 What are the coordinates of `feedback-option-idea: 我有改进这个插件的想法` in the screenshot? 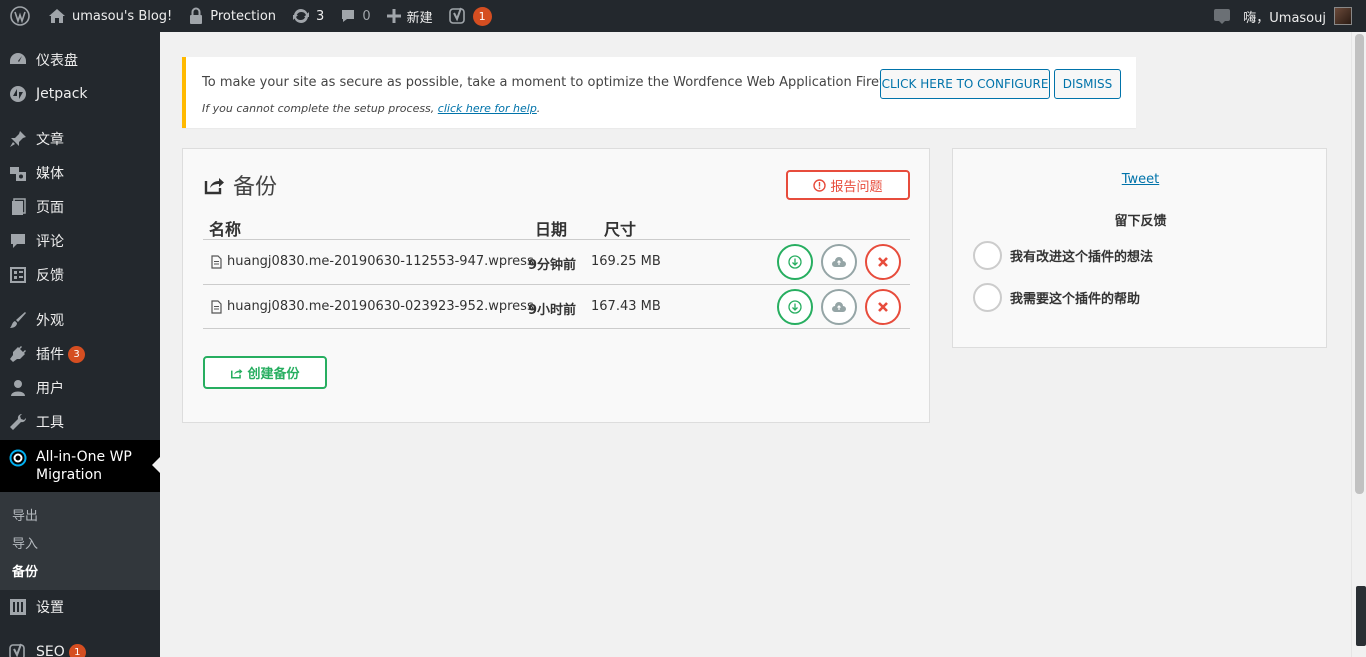 It's located at (1063, 255).